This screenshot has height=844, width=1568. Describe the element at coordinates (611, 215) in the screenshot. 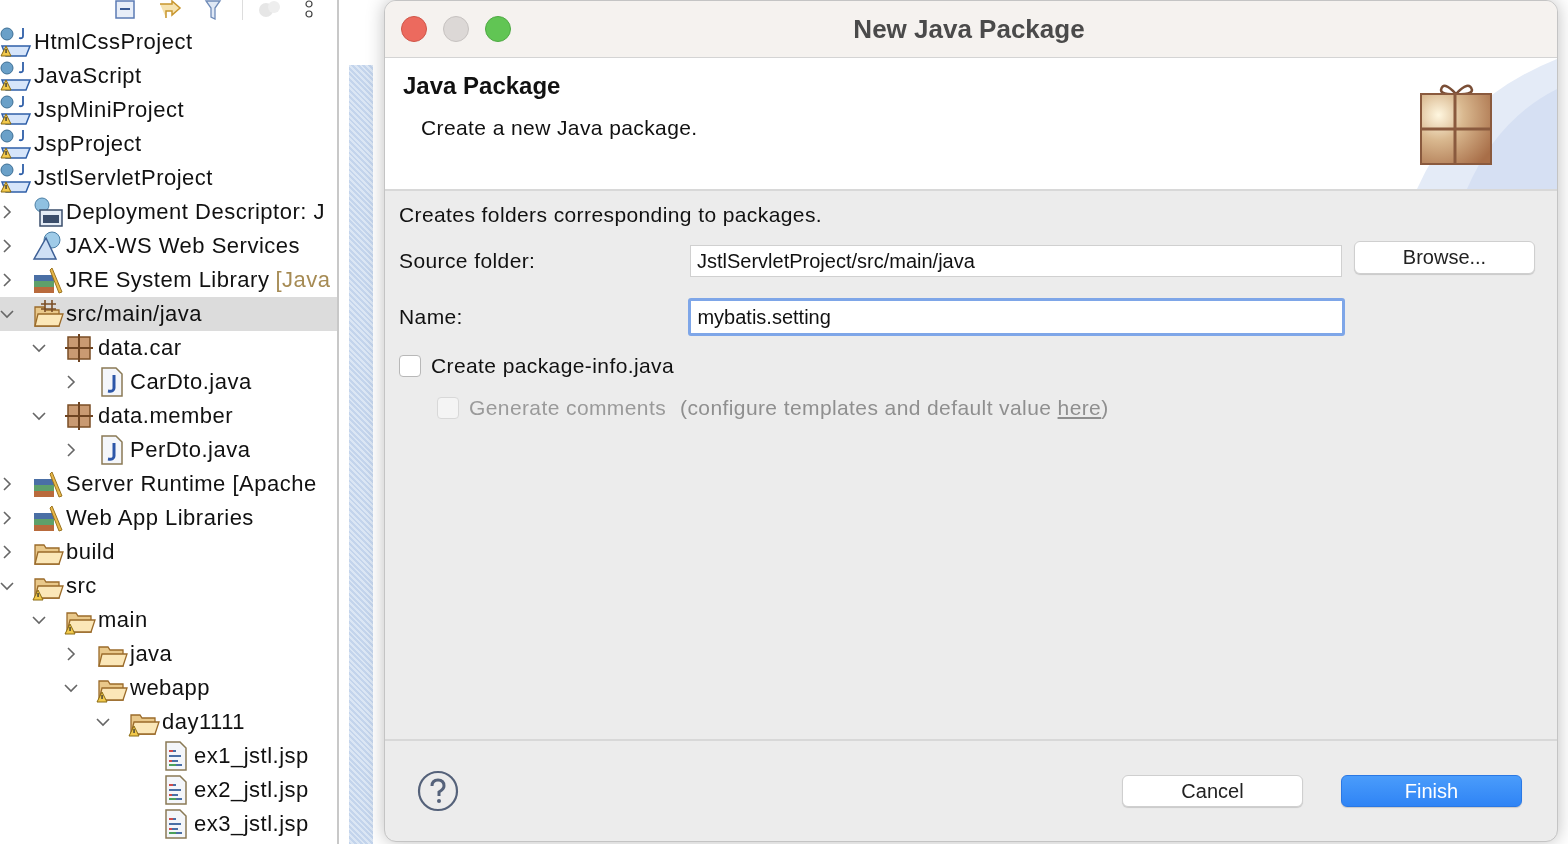

I see `description-text: Creates folders corresponding to packages.` at that location.